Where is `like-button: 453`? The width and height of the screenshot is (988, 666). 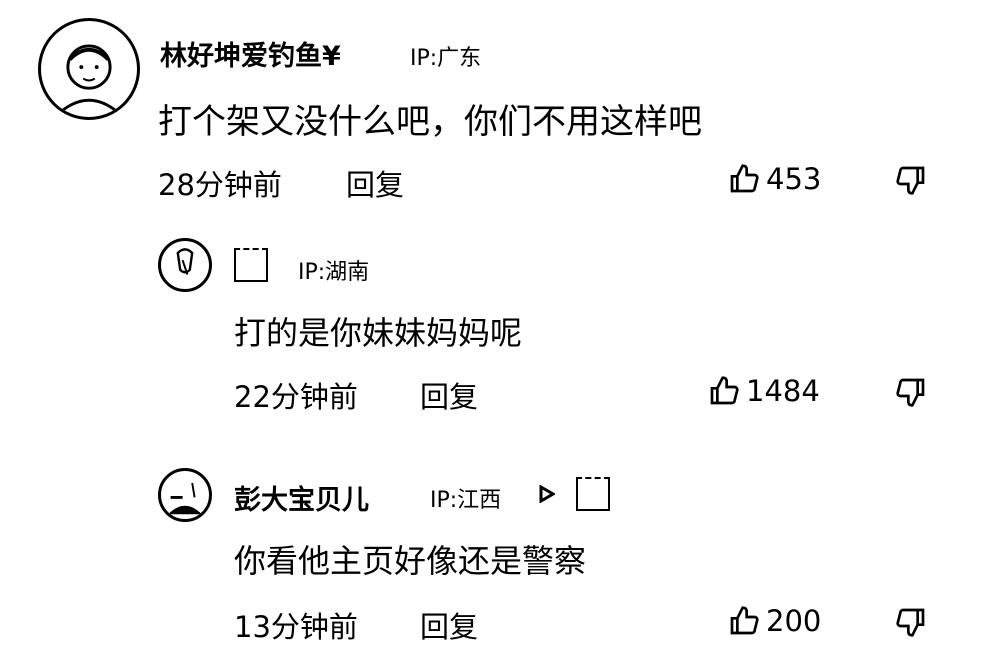
like-button: 453 is located at coordinates (774, 179).